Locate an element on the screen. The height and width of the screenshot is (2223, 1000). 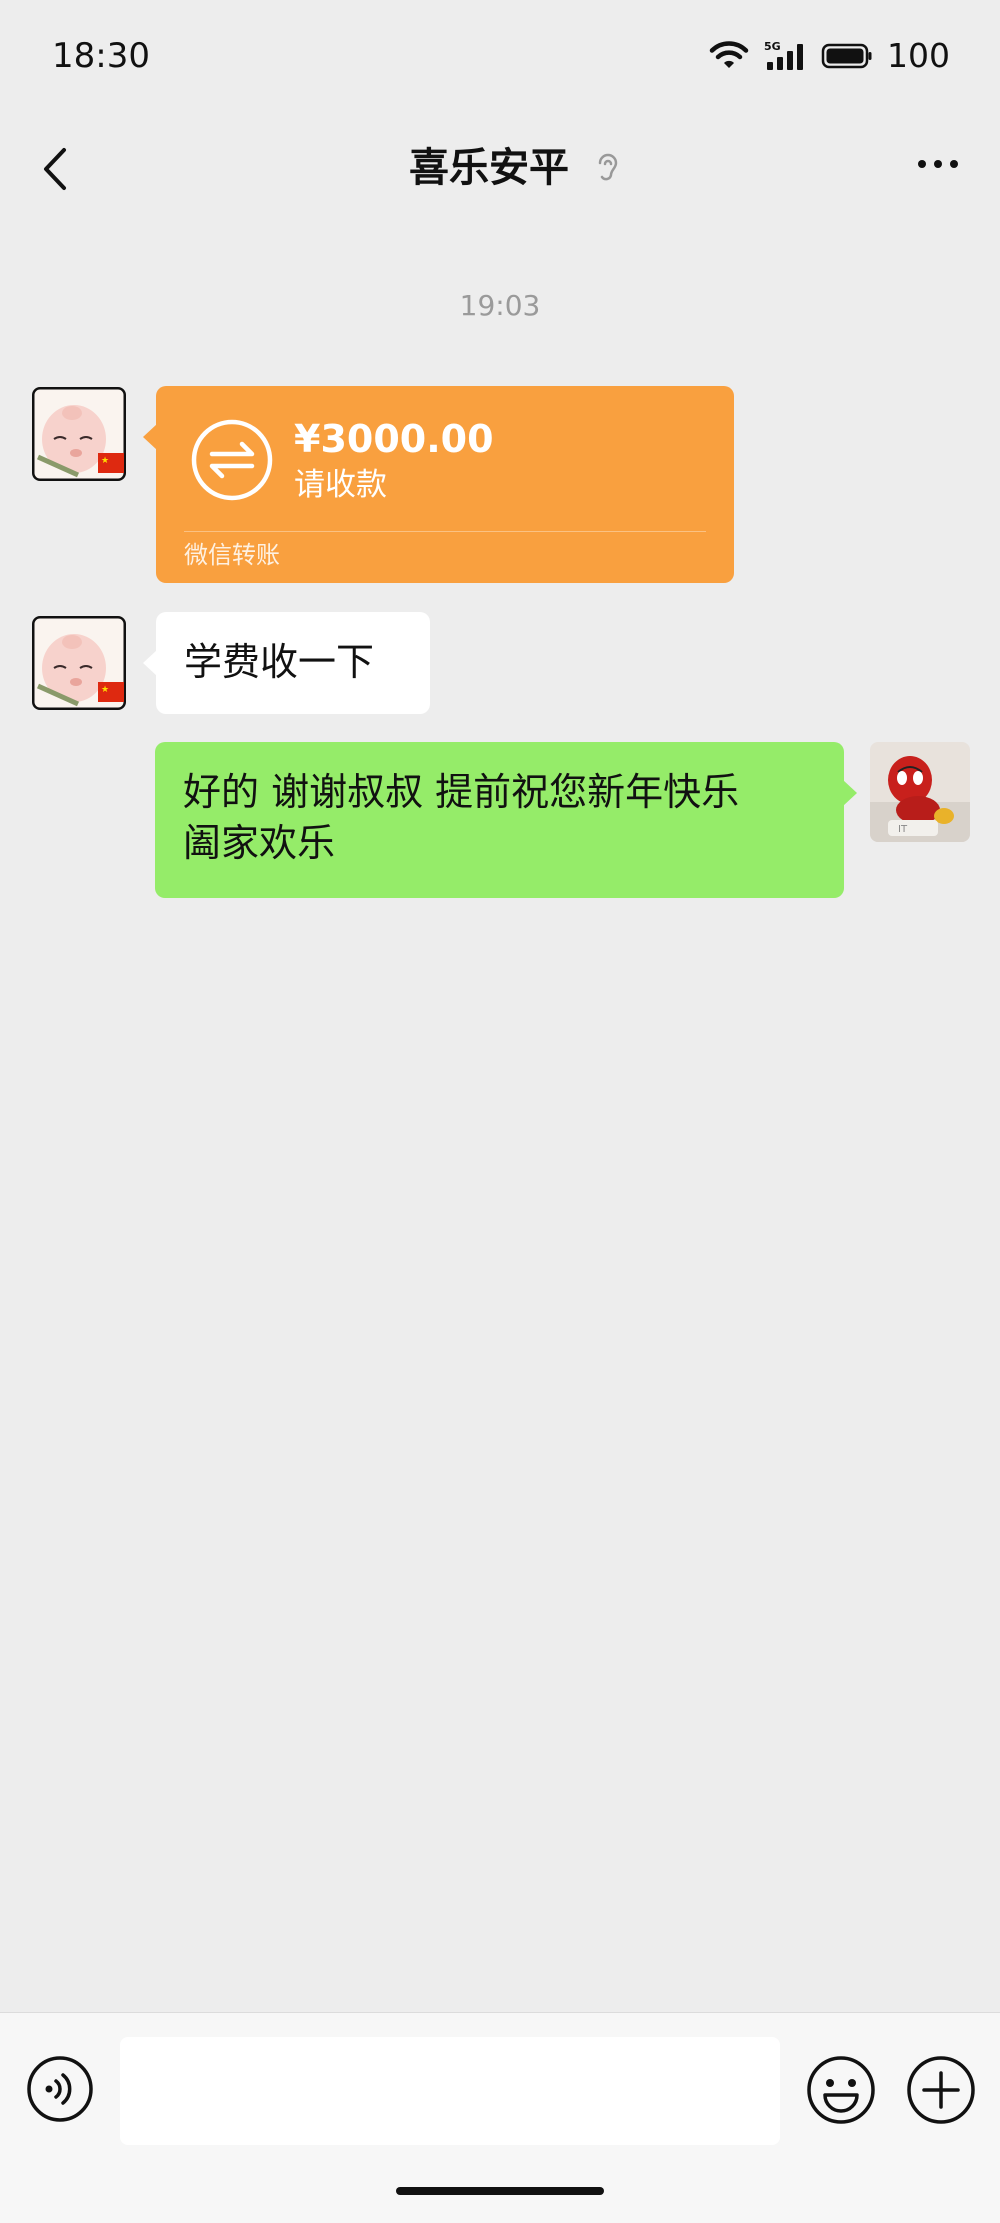
incoming-message-bubble: 学费收一下 is located at coordinates (286, 663).